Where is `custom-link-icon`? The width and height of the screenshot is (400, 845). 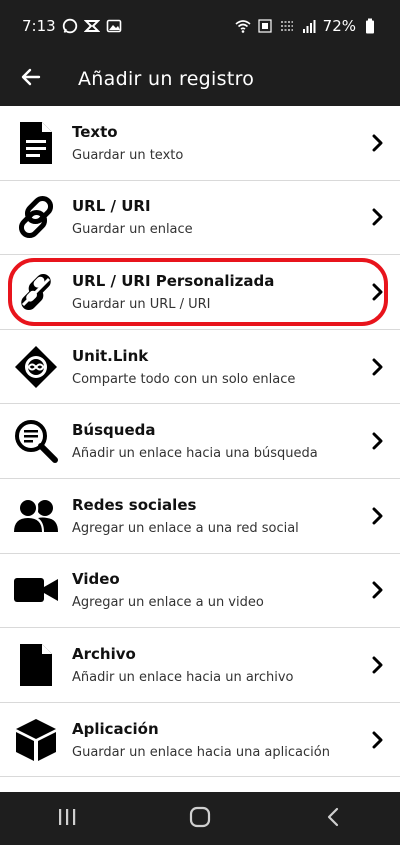
custom-link-icon is located at coordinates (36, 292).